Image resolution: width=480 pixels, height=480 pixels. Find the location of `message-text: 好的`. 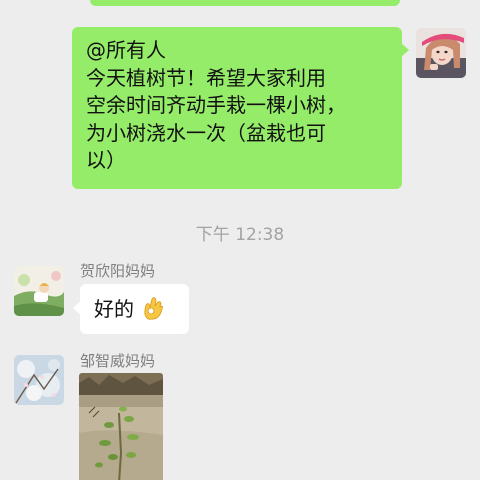

message-text: 好的 is located at coordinates (114, 309).